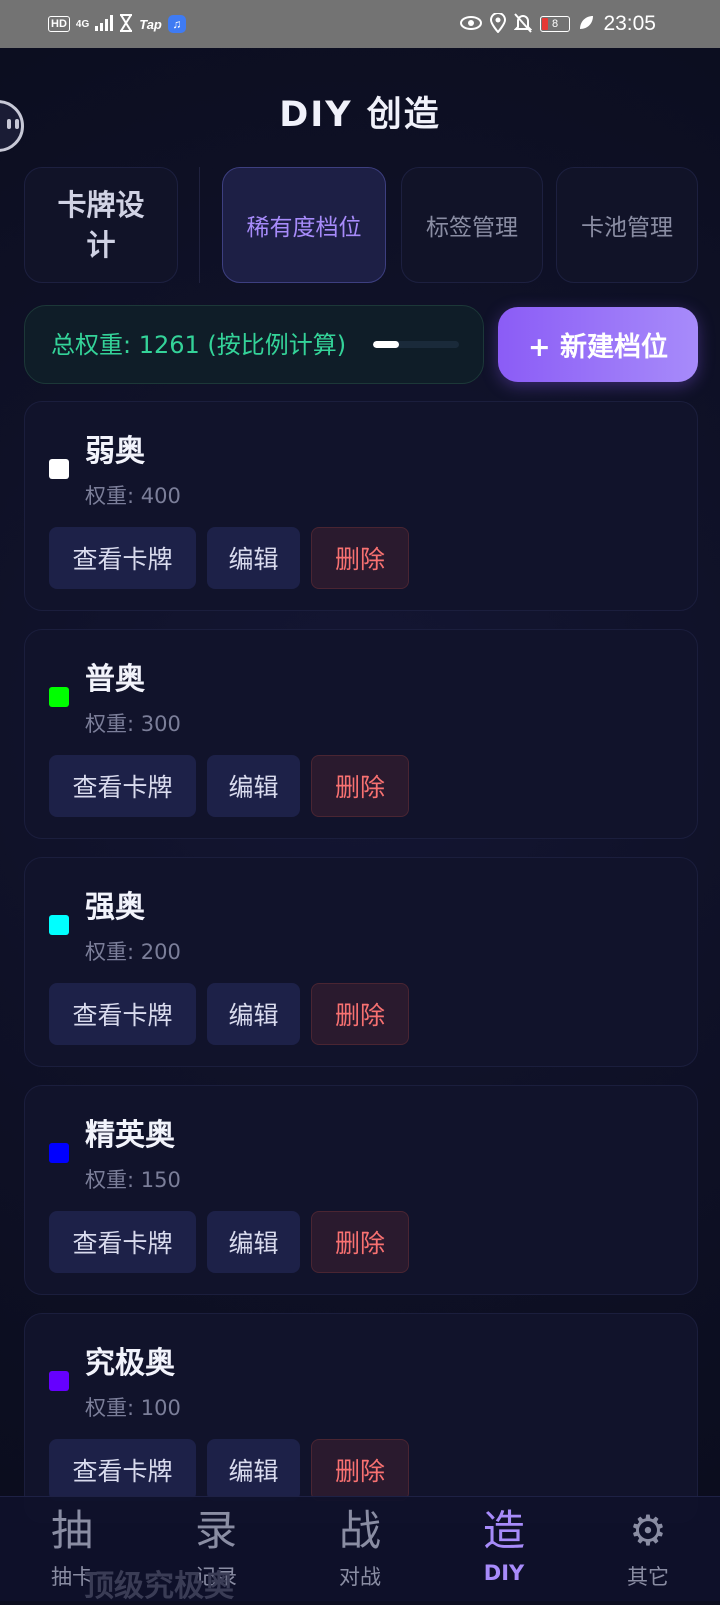 Image resolution: width=720 pixels, height=1605 pixels. Describe the element at coordinates (215, 1530) in the screenshot. I see `record-icon: 录` at that location.